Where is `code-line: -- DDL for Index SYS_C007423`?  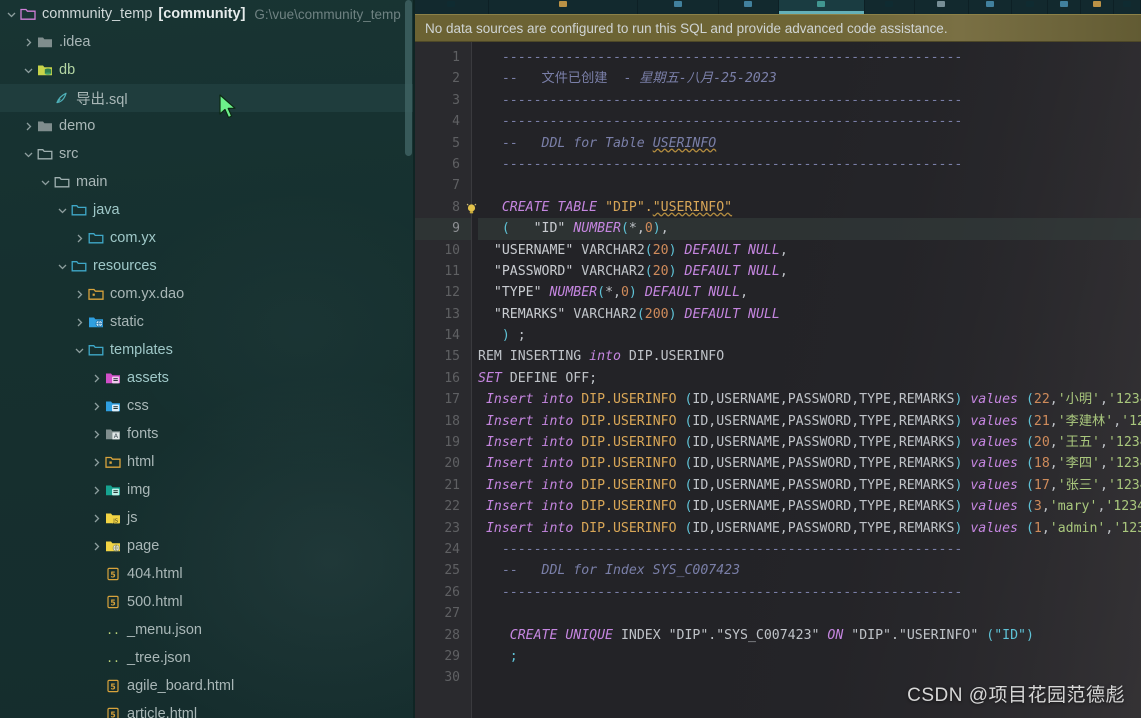
code-line: -- DDL for Index SYS_C007423 is located at coordinates (809, 570).